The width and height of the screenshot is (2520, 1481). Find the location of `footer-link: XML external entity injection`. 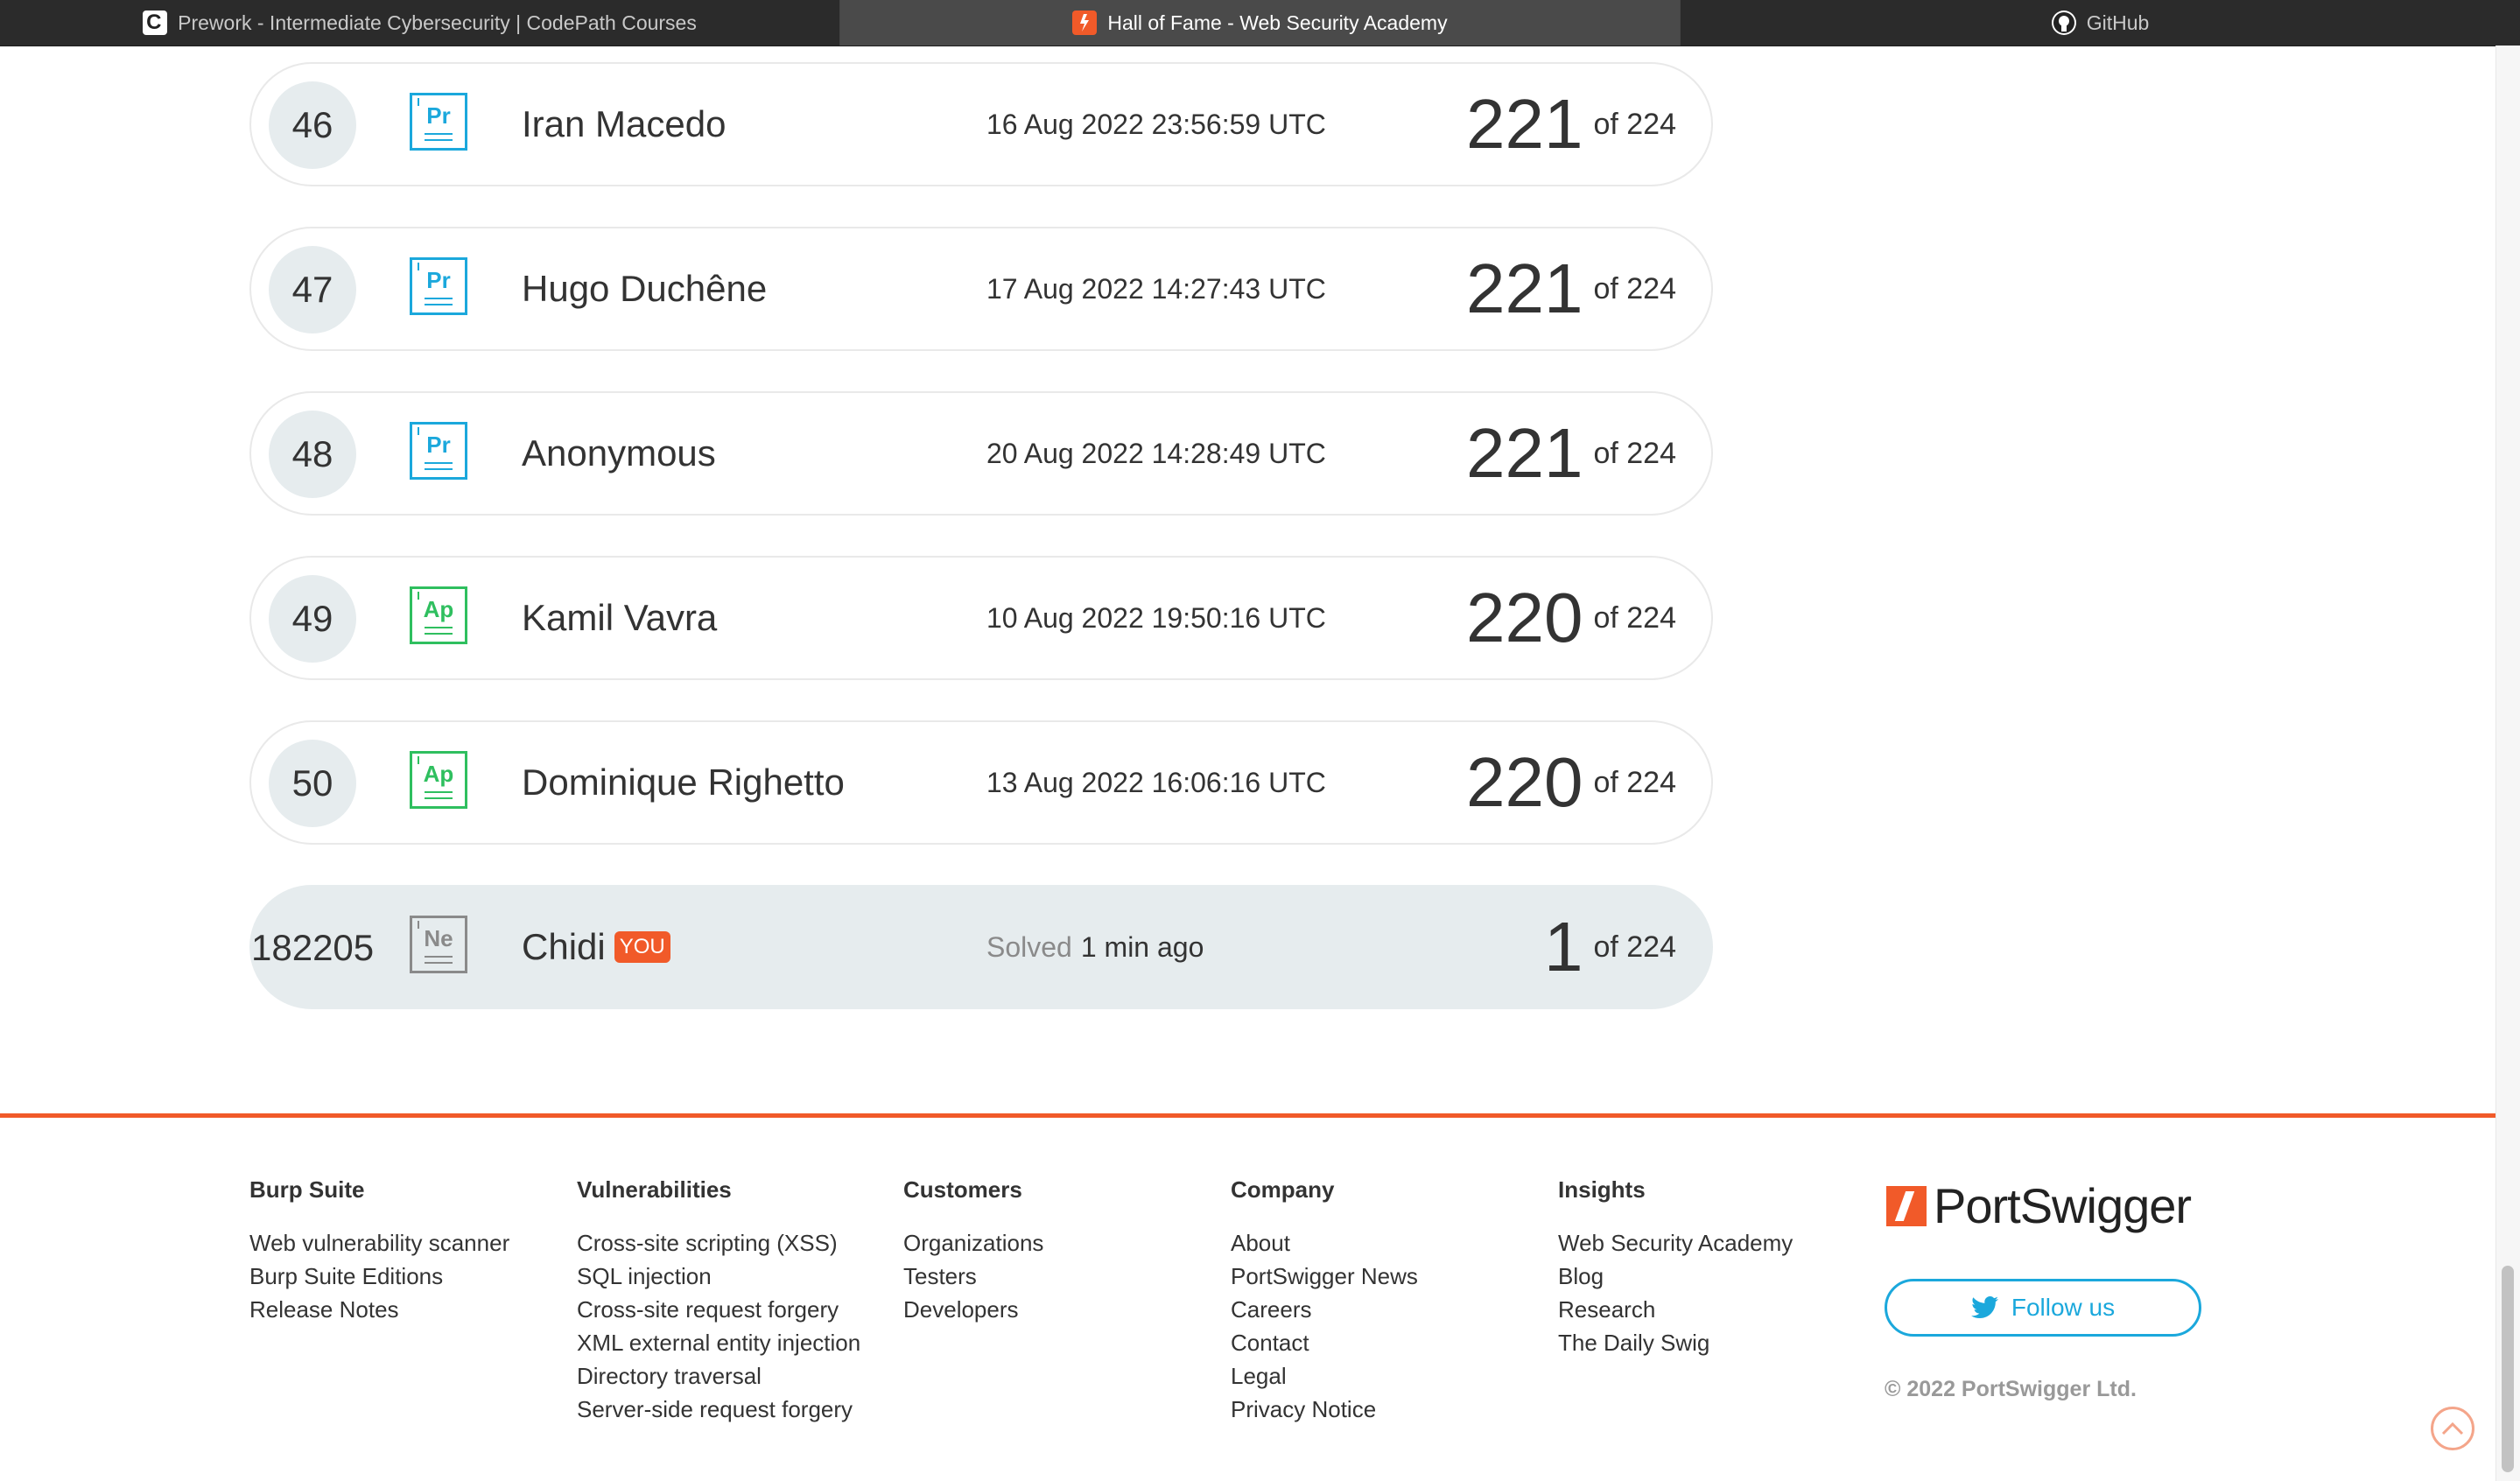

footer-link: XML external entity injection is located at coordinates (718, 1342).